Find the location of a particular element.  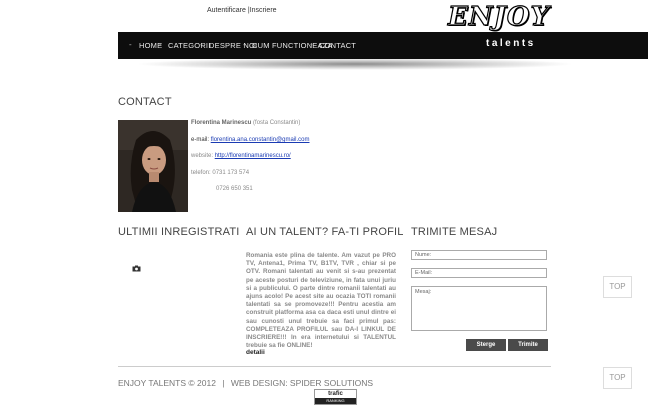

website-line: website: http://florentinamarinescu.ro/ is located at coordinates (241, 156).